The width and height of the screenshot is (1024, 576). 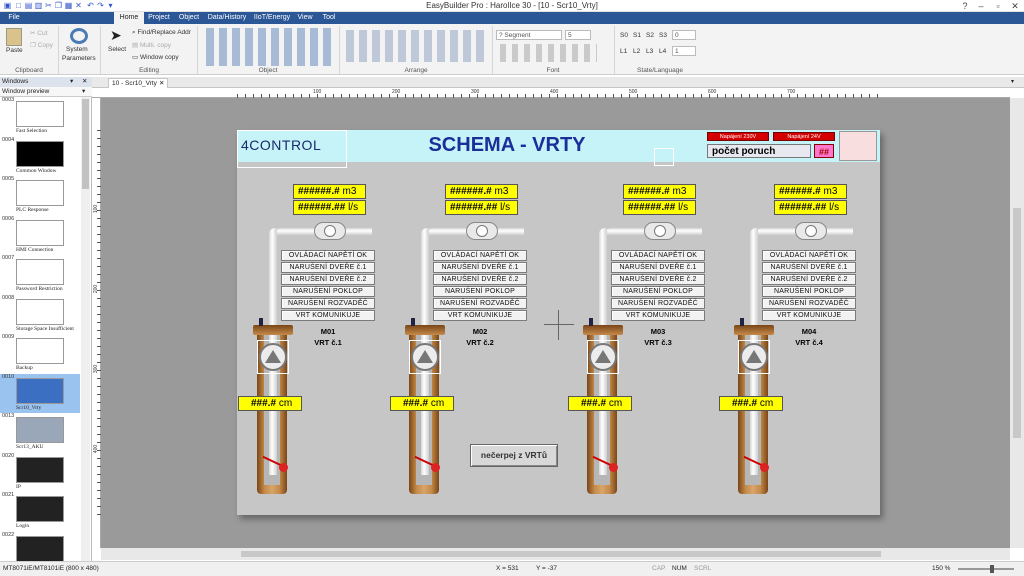 What do you see at coordinates (77, 49) in the screenshot?
I see `system-label: System` at bounding box center [77, 49].